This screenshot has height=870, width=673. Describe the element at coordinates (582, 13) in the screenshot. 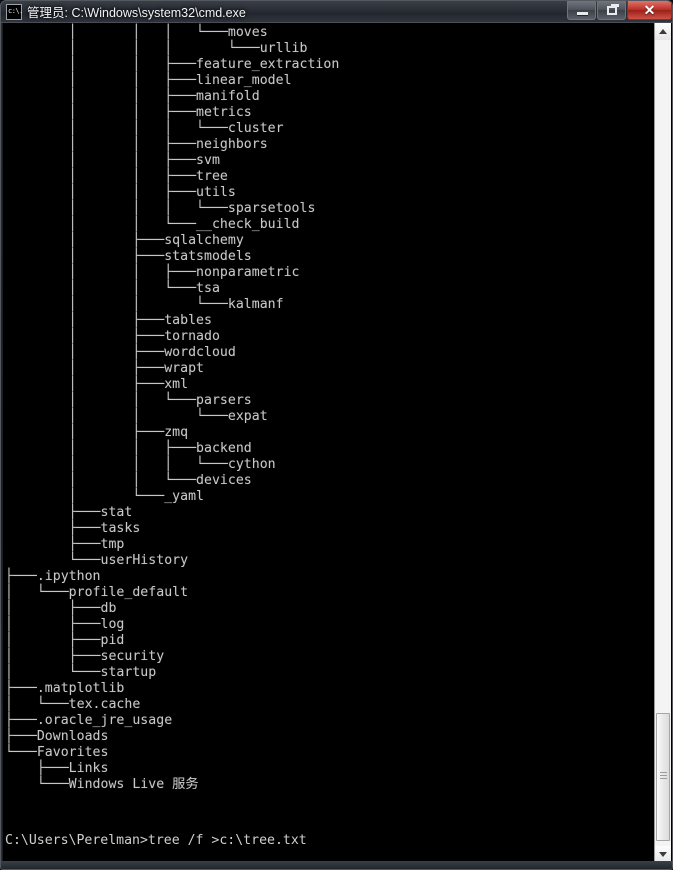

I see `minimize-icon` at that location.